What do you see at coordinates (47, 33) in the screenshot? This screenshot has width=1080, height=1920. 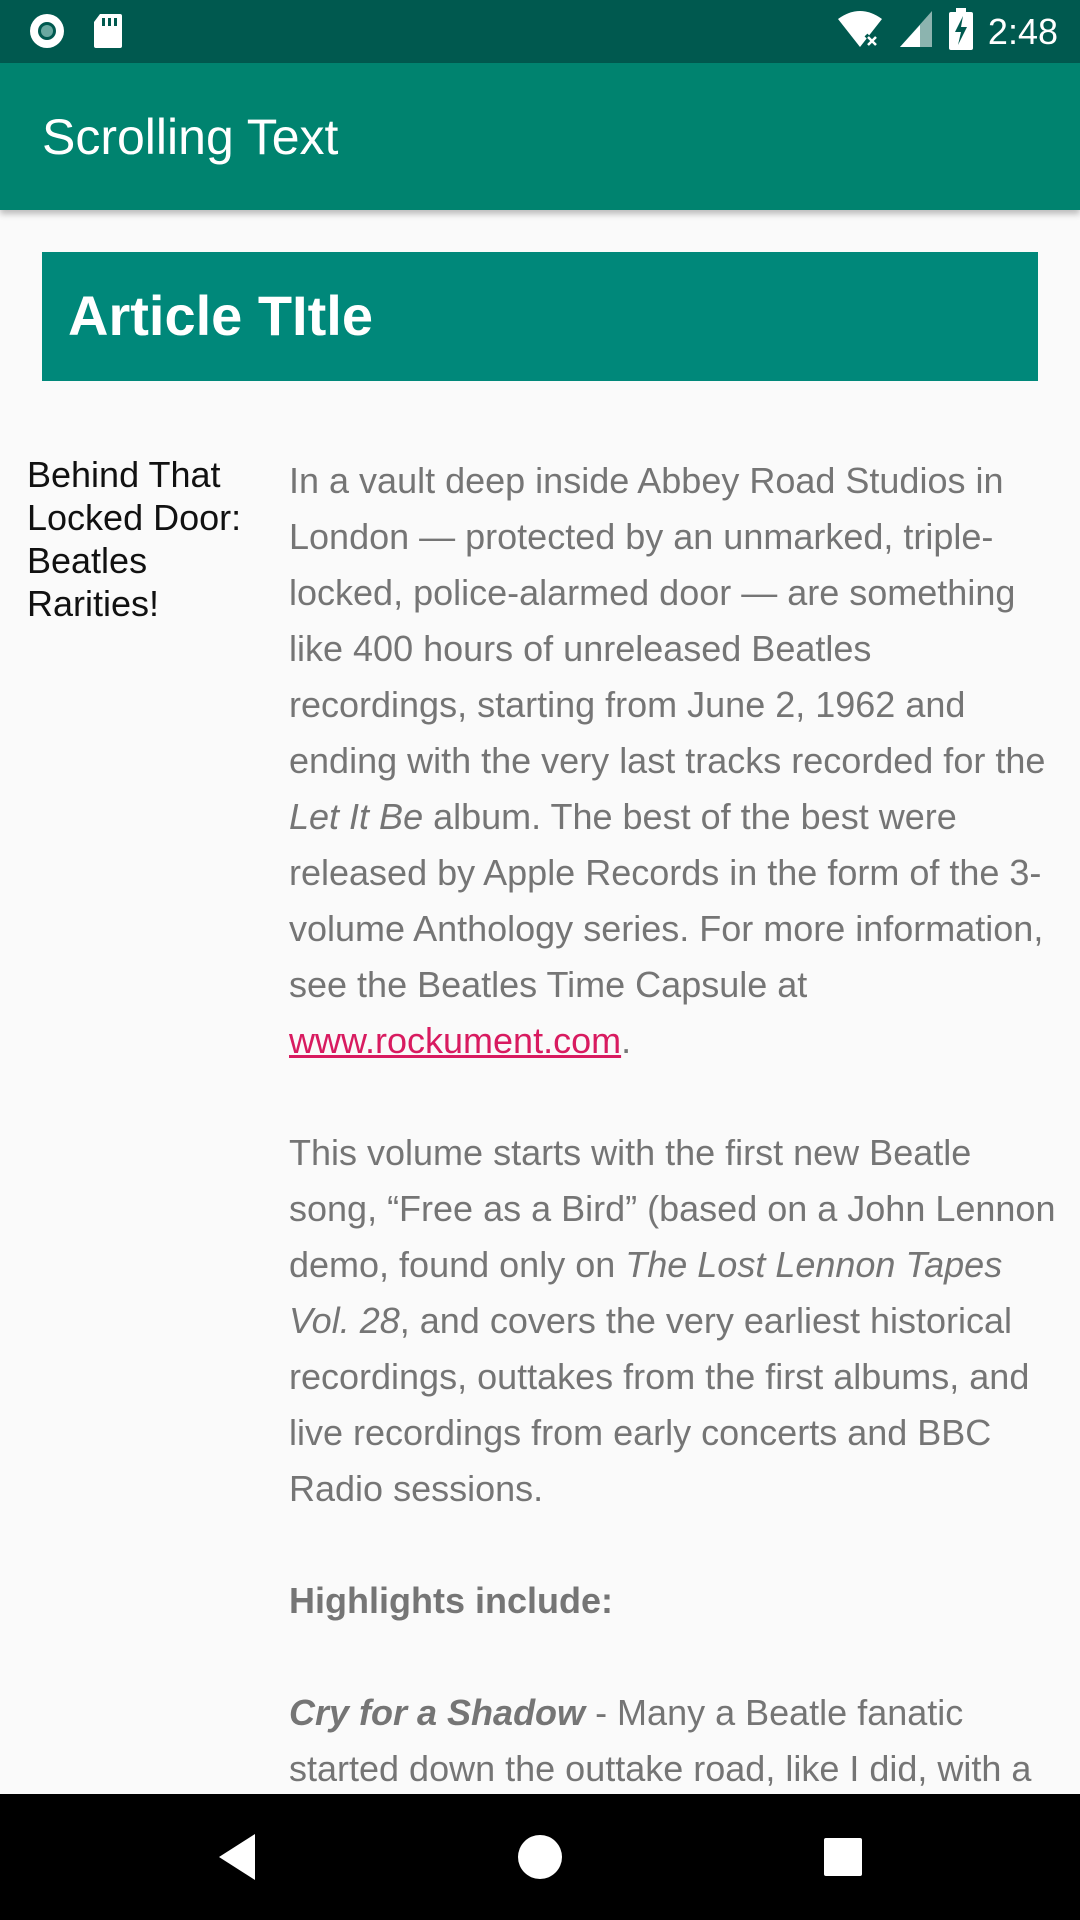 I see `record-icon` at bounding box center [47, 33].